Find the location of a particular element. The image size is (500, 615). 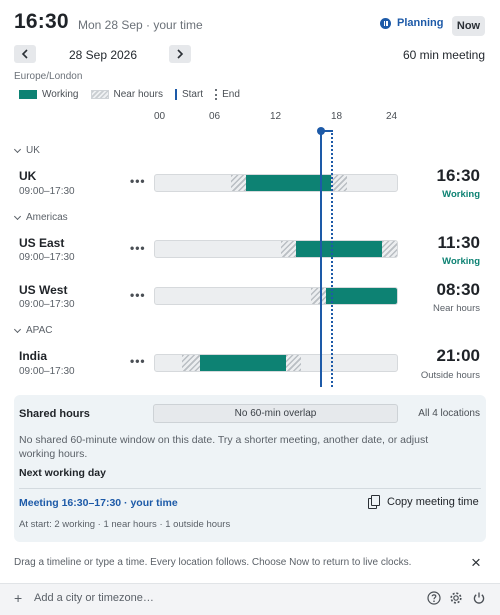

group-header-apac: APAC is located at coordinates (33, 330).